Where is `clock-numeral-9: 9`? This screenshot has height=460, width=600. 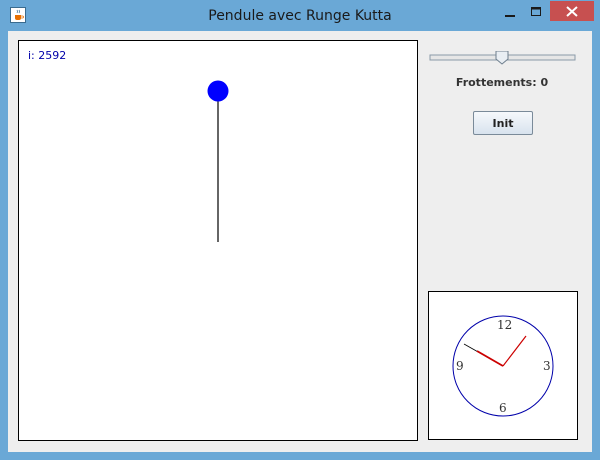
clock-numeral-9: 9 is located at coordinates (460, 366).